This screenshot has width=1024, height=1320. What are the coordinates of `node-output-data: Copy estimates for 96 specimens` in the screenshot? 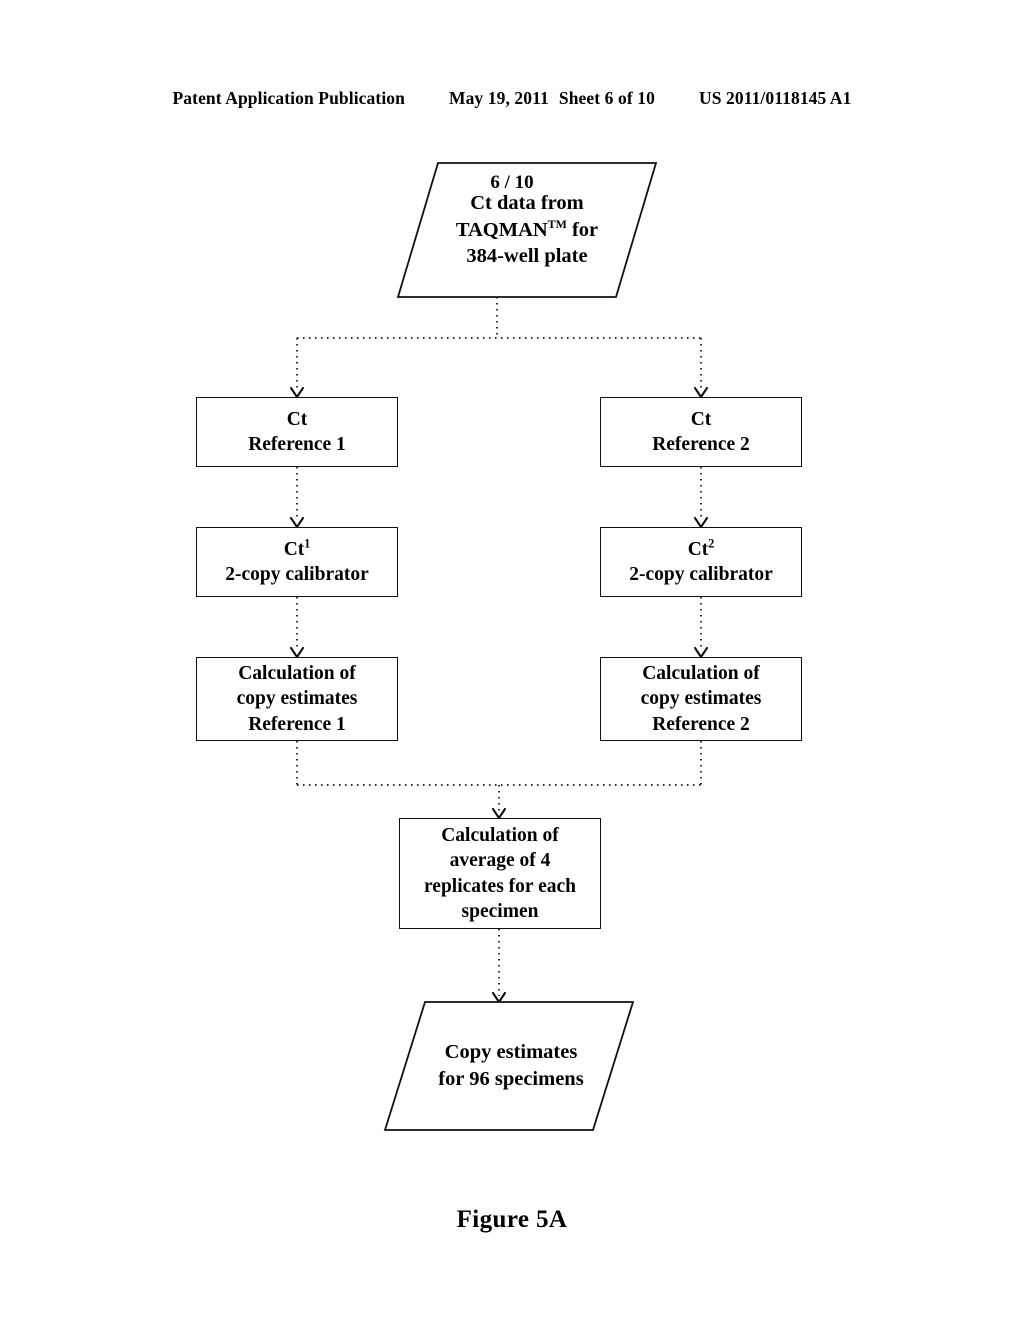 It's located at (509, 1066).